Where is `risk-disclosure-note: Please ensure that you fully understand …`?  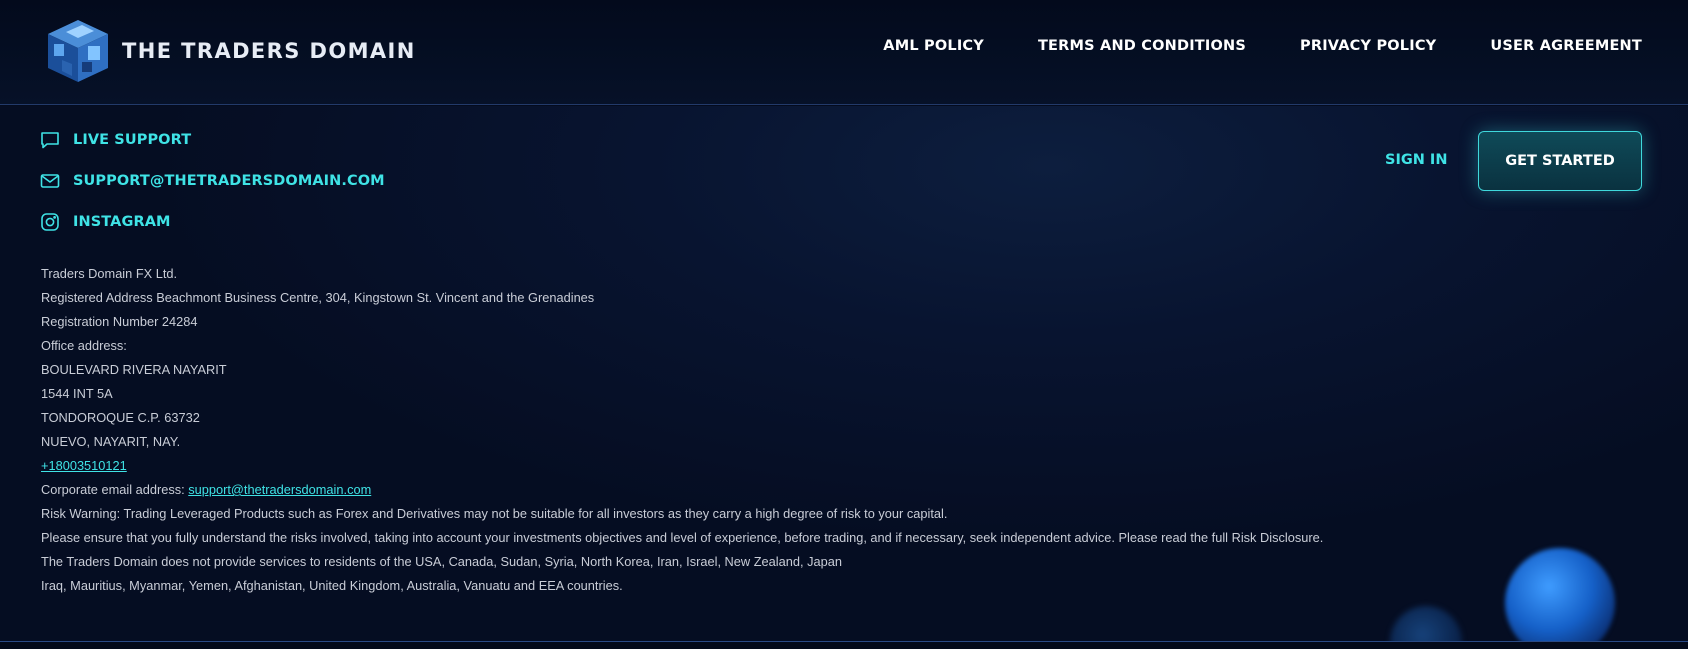 risk-disclosure-note: Please ensure that you fully understand … is located at coordinates (682, 537).